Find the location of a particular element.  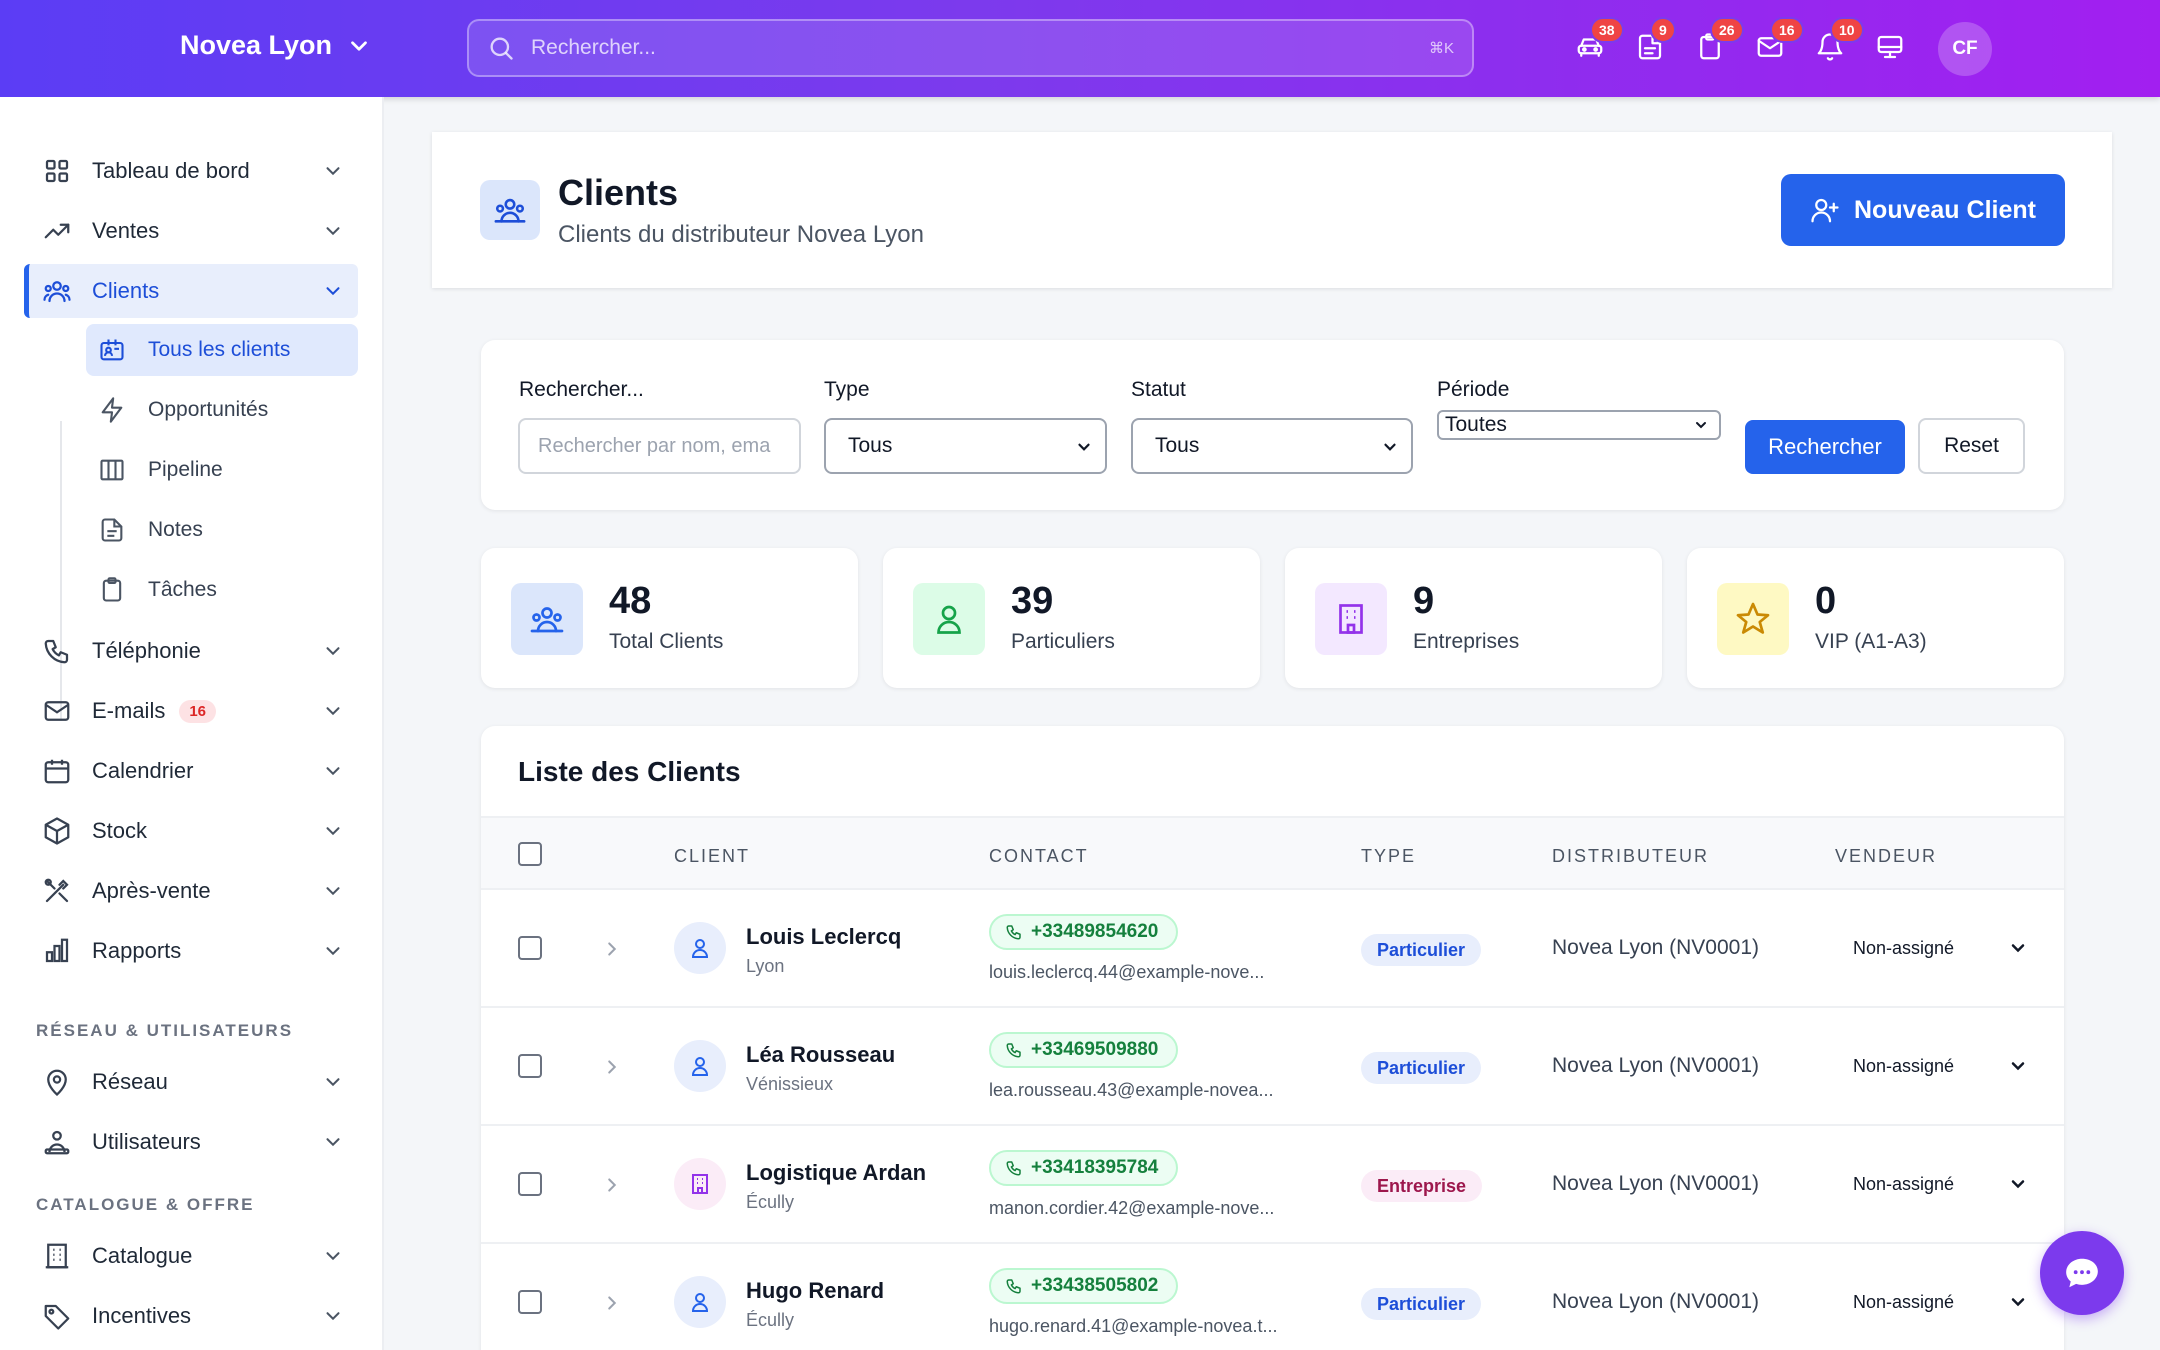

sidebar-item-label: Tableau de bord is located at coordinates (171, 170).